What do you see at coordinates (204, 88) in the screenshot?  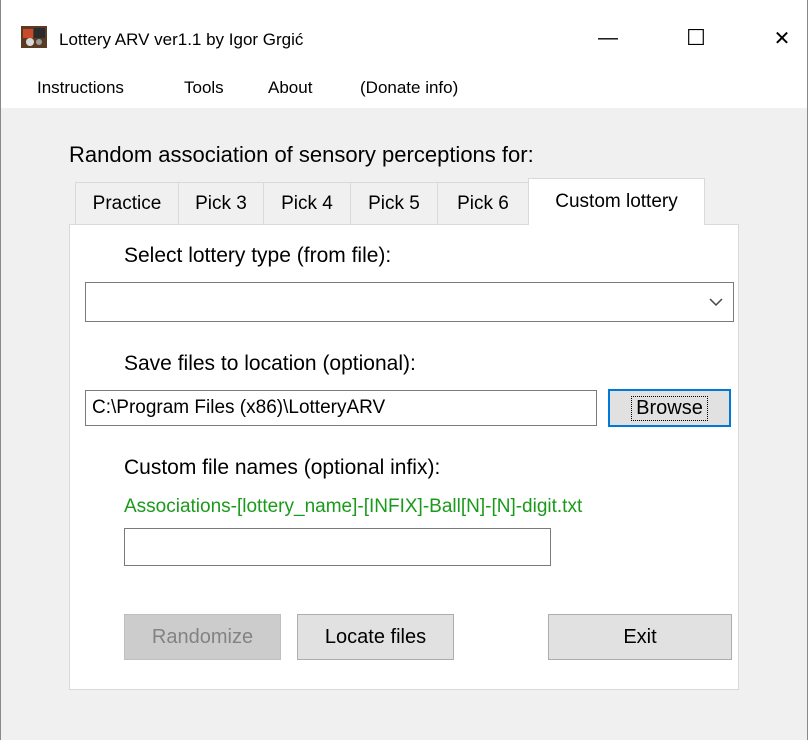 I see `menu-tools: Tools` at bounding box center [204, 88].